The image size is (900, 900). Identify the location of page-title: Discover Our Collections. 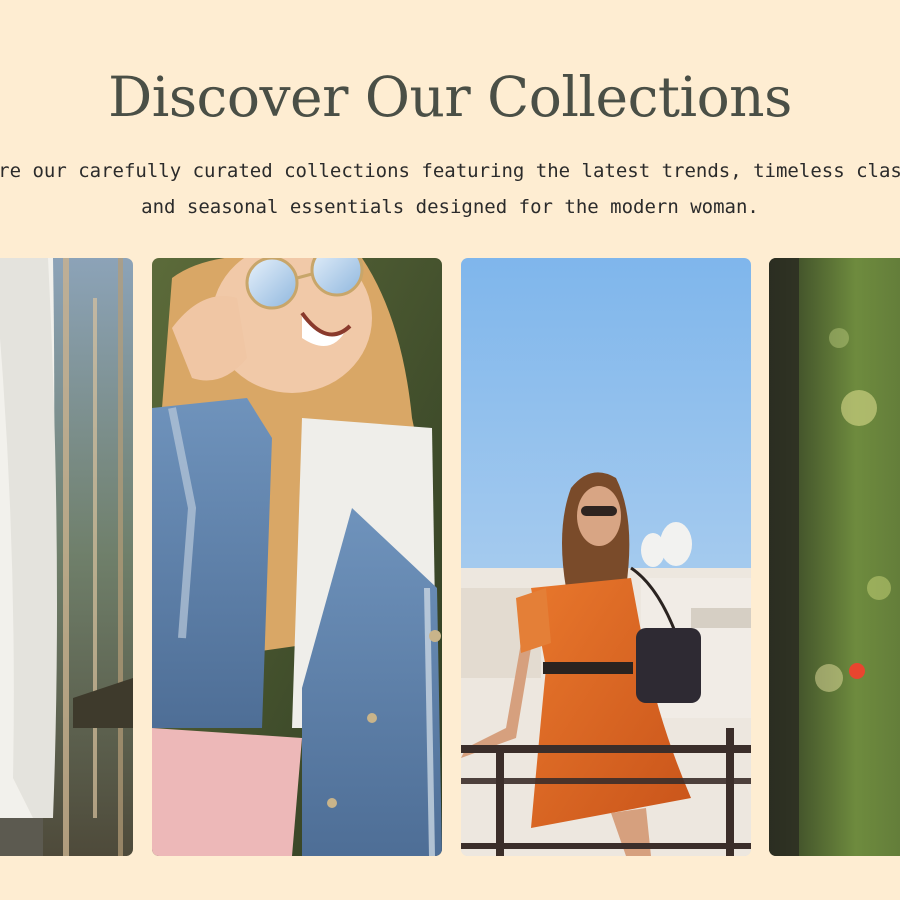
(450, 97).